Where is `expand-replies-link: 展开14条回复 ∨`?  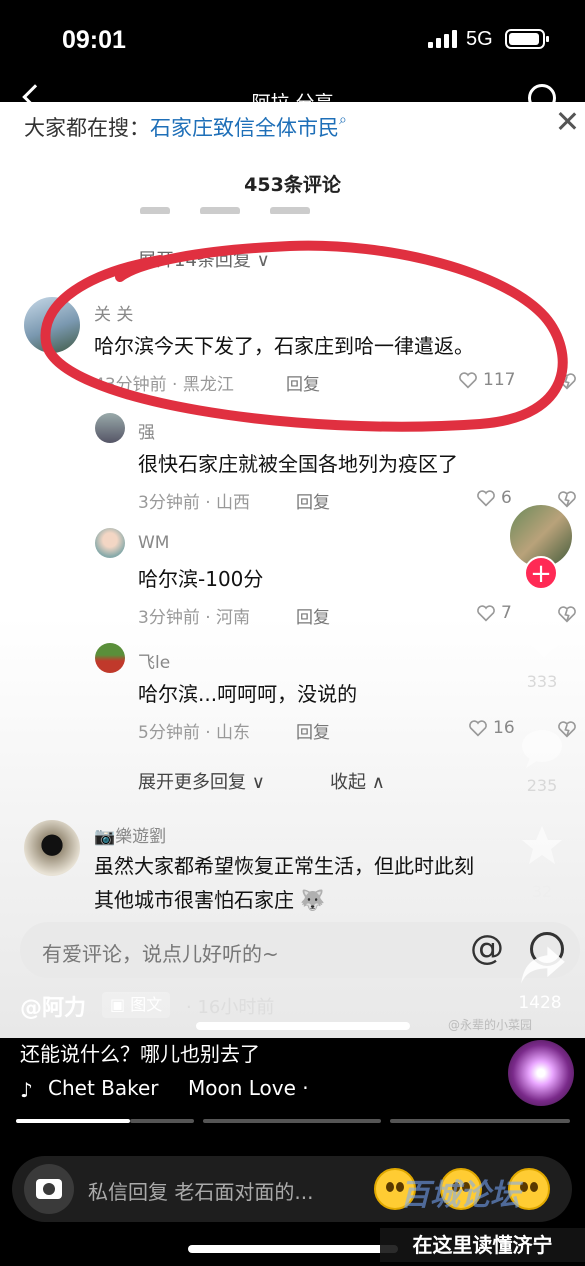
expand-replies-link: 展开14条回复 ∨ is located at coordinates (204, 259).